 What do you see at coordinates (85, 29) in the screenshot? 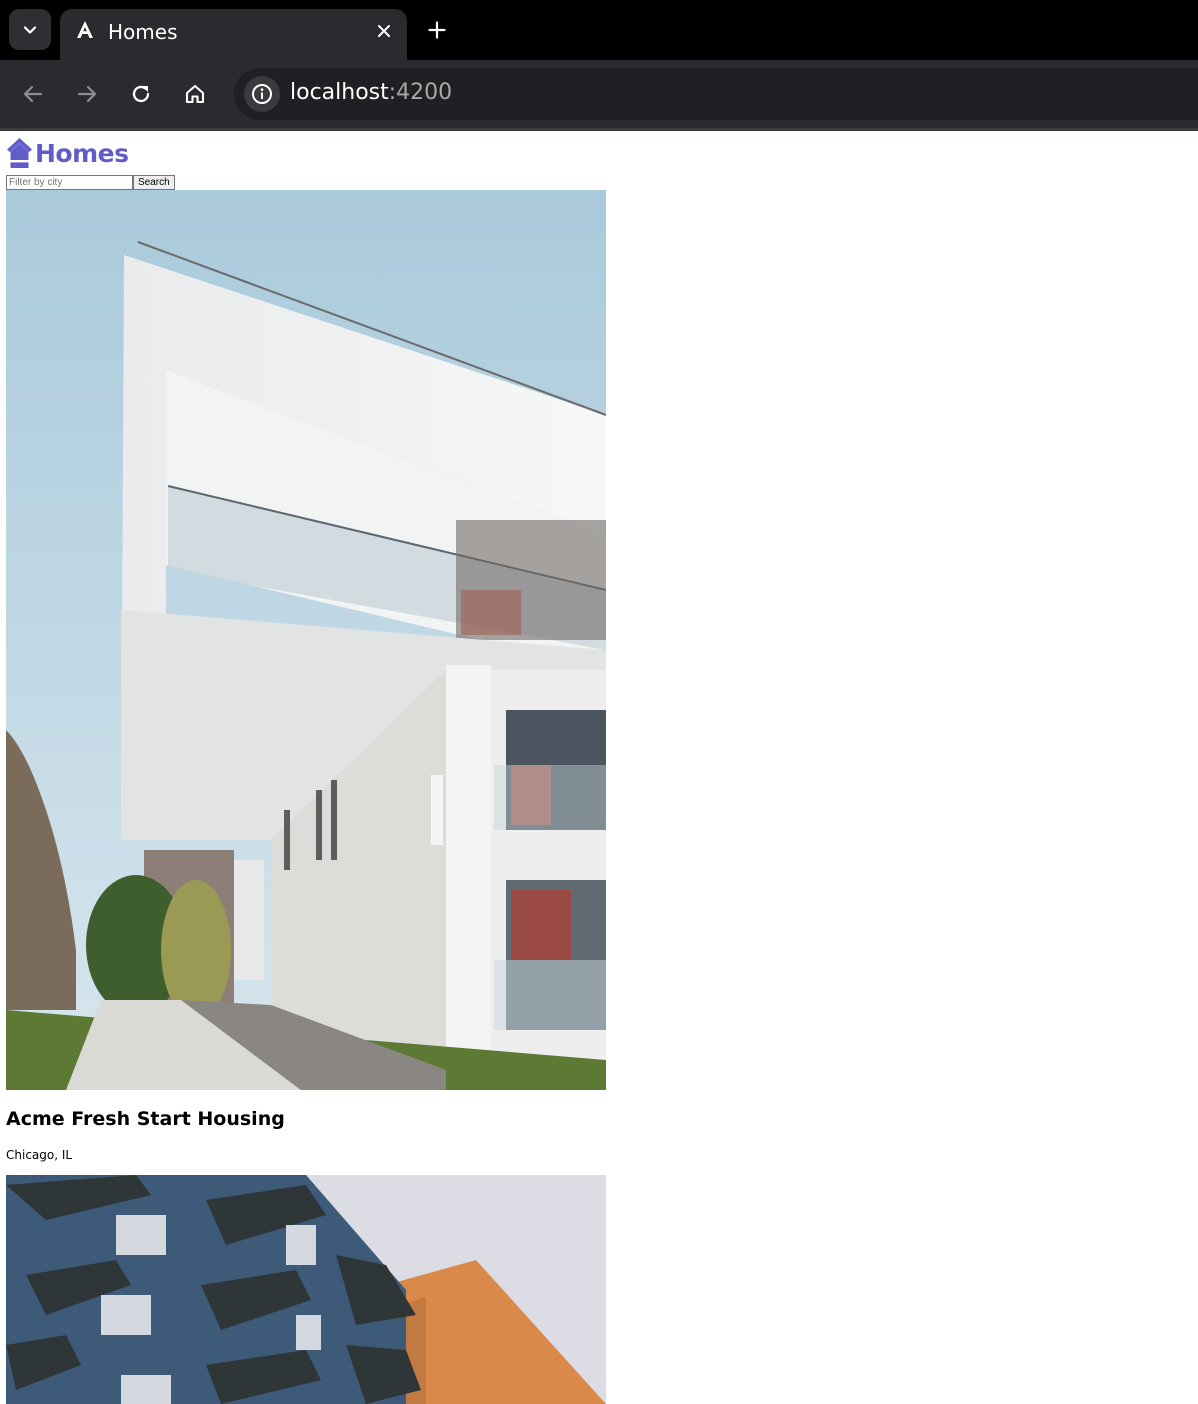
I see `angular-icon` at bounding box center [85, 29].